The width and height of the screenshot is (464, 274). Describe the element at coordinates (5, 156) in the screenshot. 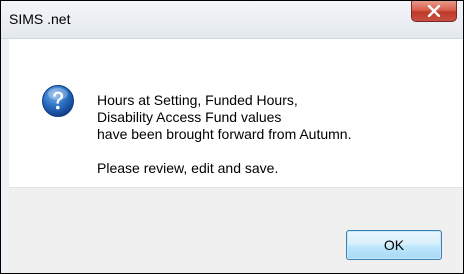

I see `window-frame-left` at that location.